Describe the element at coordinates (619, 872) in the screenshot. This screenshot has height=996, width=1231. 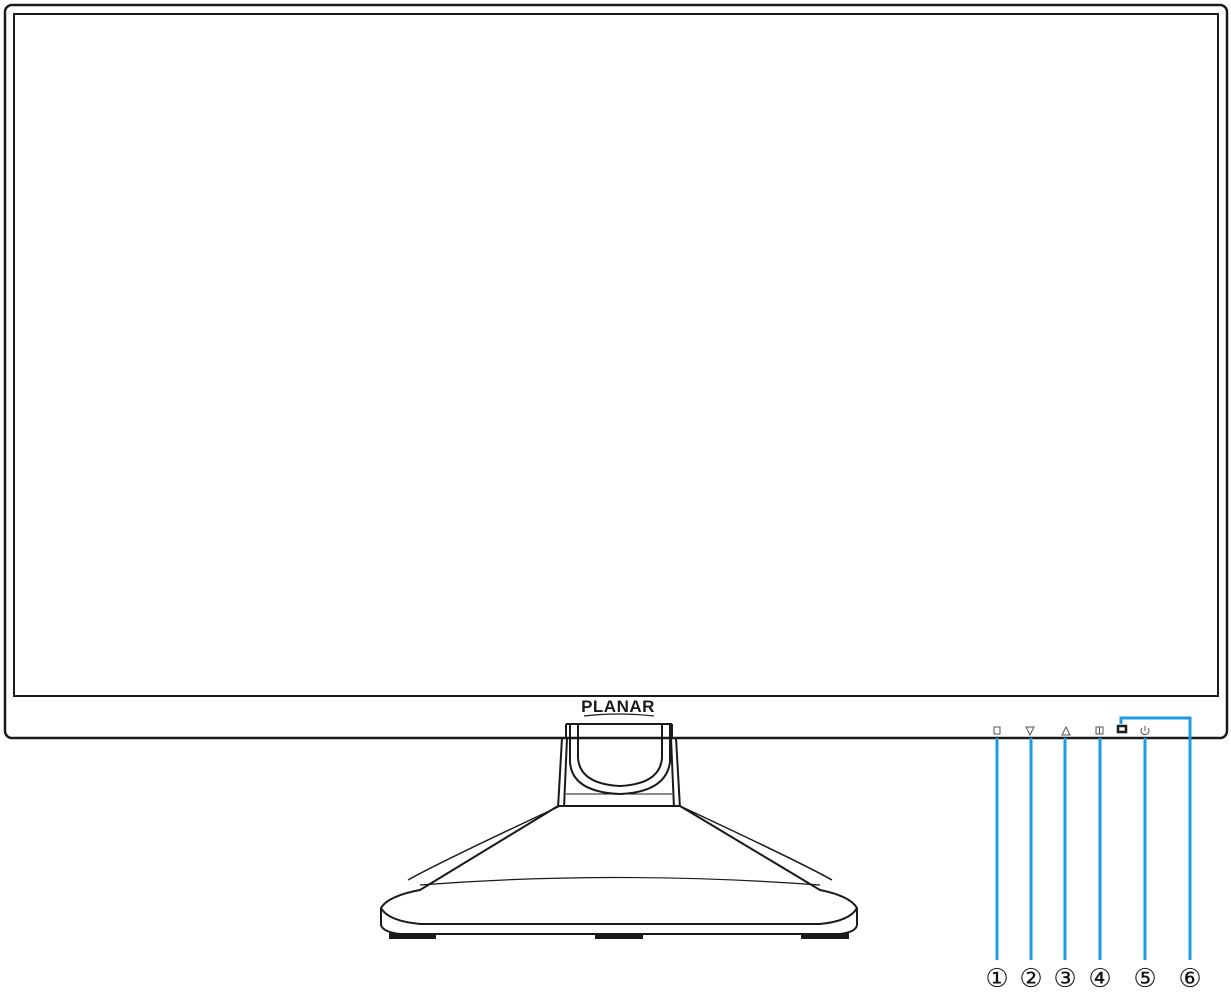
I see `stand-base` at that location.